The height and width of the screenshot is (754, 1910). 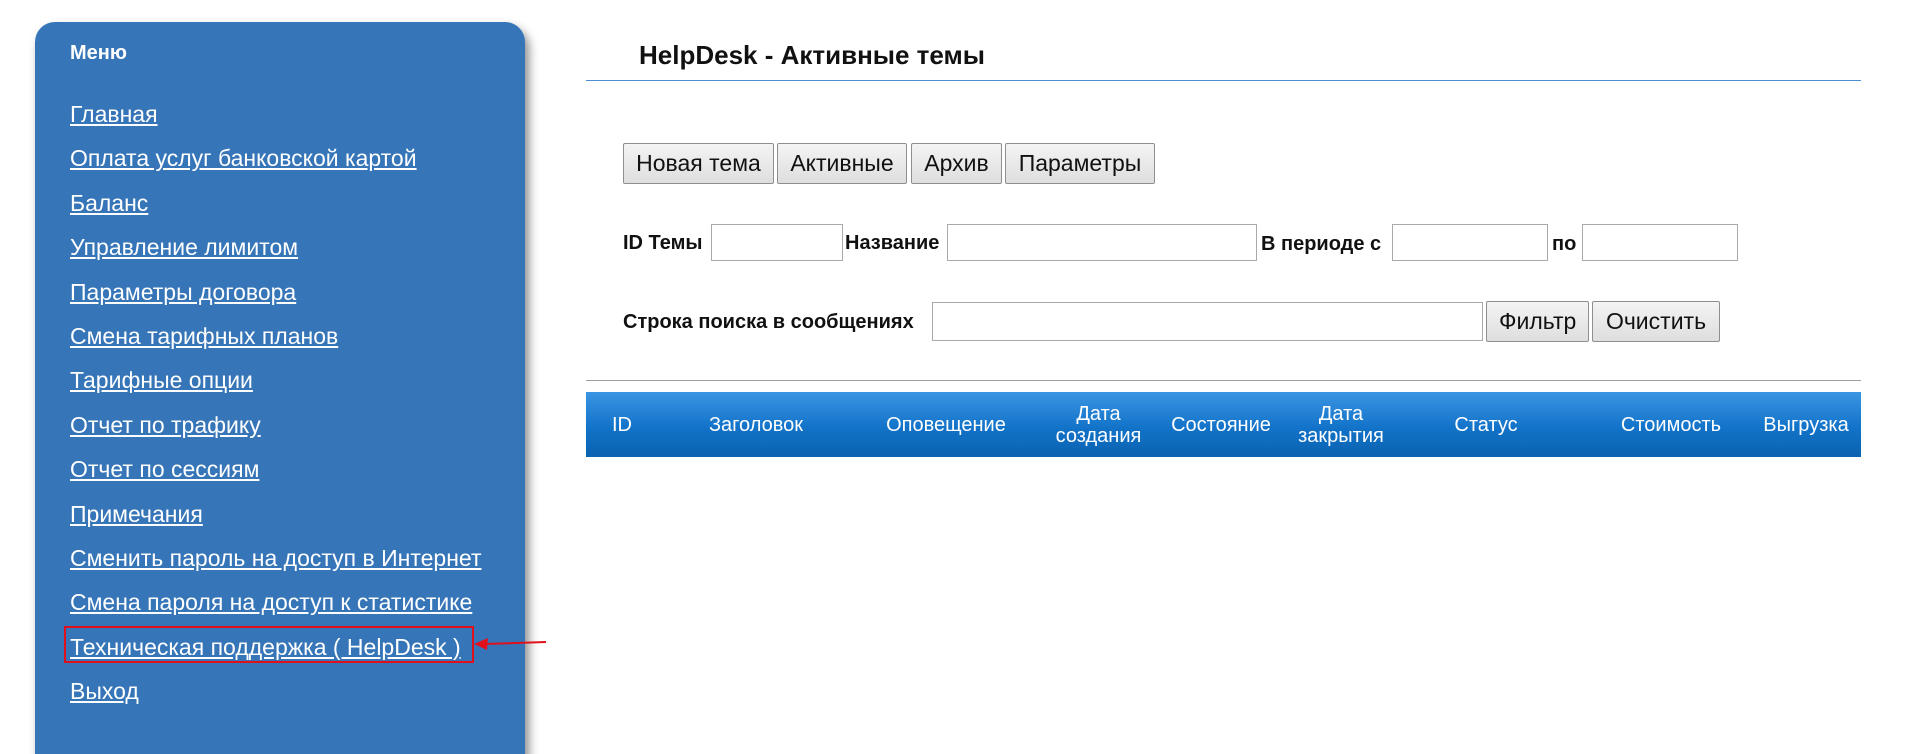 I want to click on sidebar-item-tariff-options: Тарифные опции, so click(x=275, y=380).